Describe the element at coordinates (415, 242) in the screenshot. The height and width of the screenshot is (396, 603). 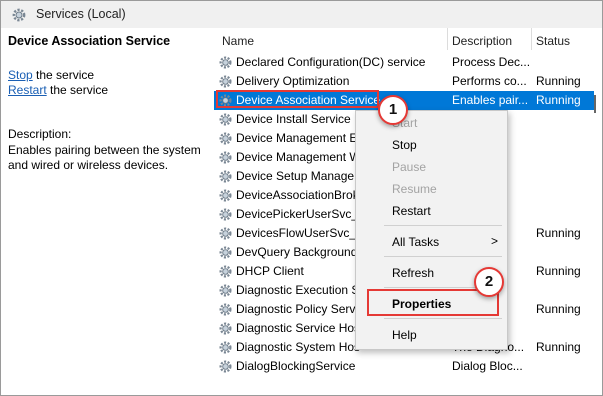
I see `menu-item-all-tasks: All Tasks` at that location.